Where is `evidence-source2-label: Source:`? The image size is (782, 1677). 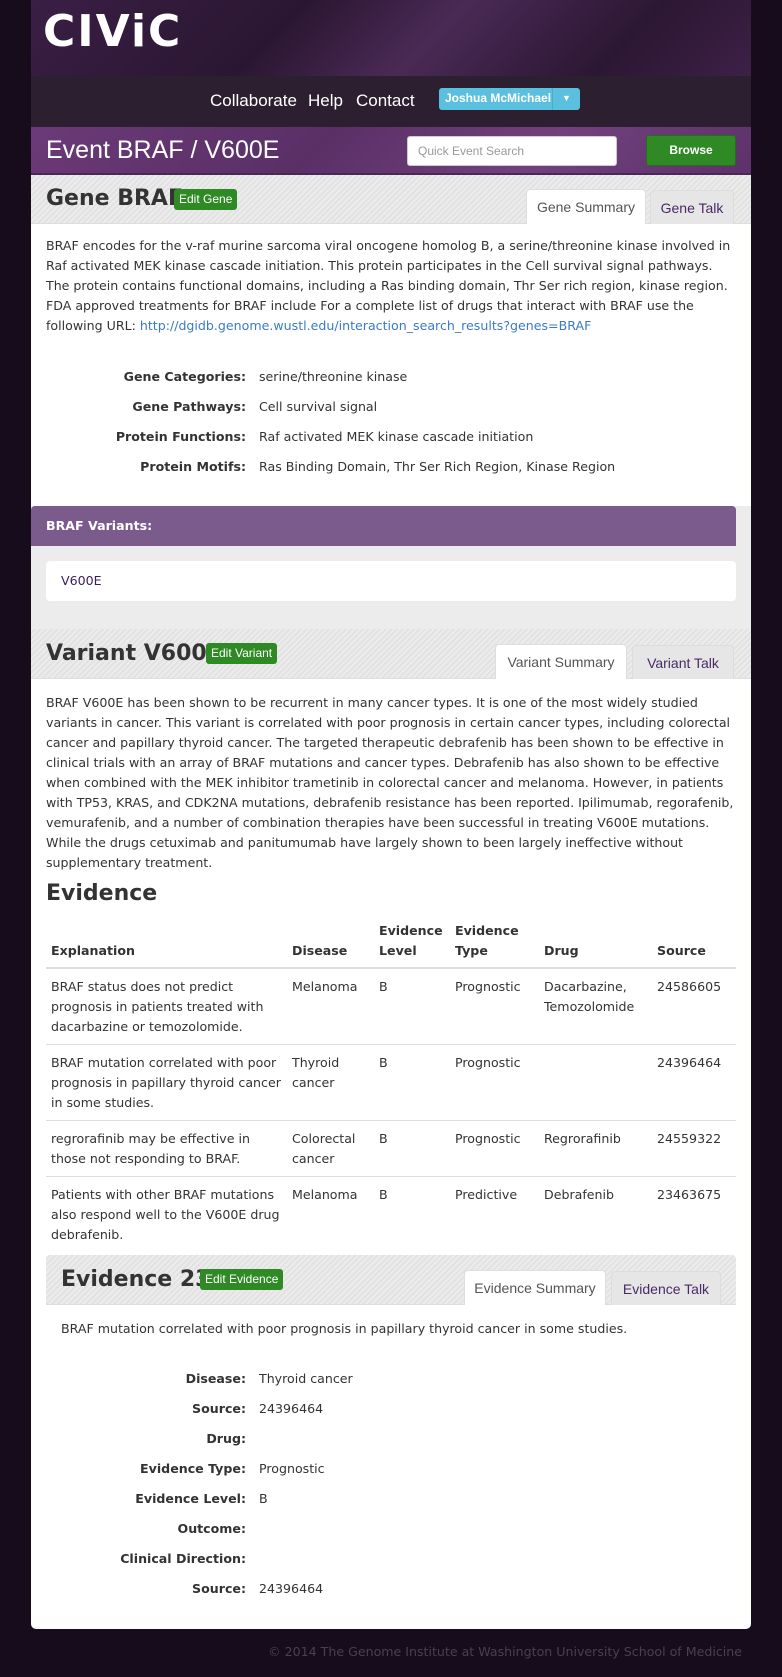
evidence-source2-label: Source: is located at coordinates (219, 1588).